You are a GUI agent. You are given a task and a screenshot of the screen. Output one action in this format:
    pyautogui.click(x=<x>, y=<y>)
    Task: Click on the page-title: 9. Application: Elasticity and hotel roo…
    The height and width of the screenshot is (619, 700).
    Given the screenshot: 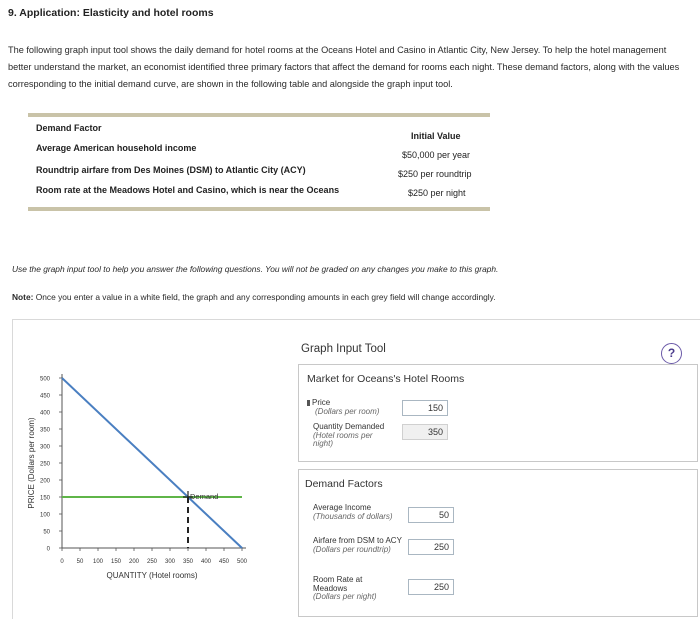 What is the action you would take?
    pyautogui.click(x=111, y=13)
    